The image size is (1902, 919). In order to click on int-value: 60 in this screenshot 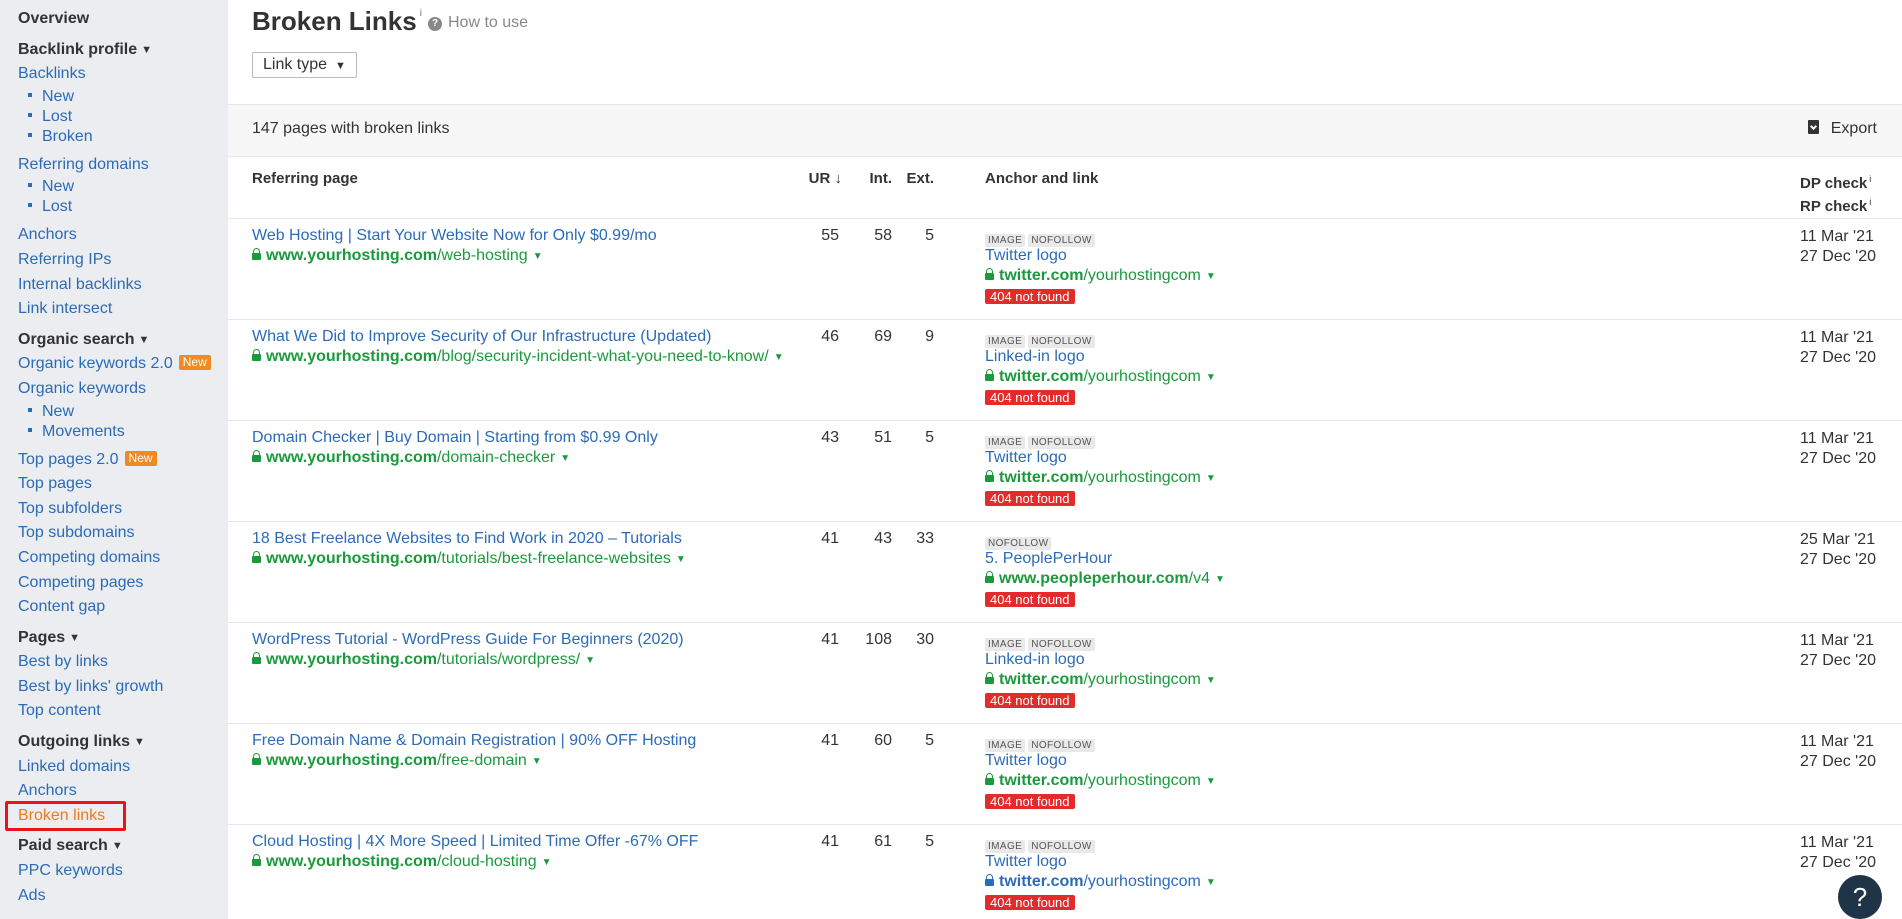, I will do `click(883, 741)`.